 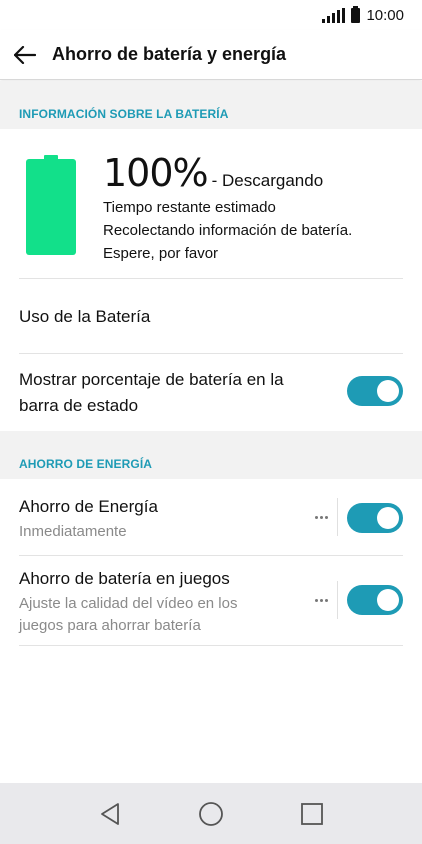 I want to click on navigation-bar, so click(x=211, y=813).